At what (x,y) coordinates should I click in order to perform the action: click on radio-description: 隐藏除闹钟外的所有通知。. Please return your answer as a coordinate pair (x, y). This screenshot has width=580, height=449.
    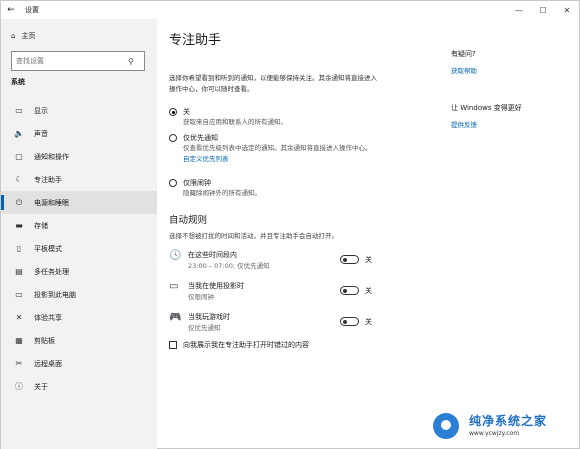
    Looking at the image, I should click on (222, 193).